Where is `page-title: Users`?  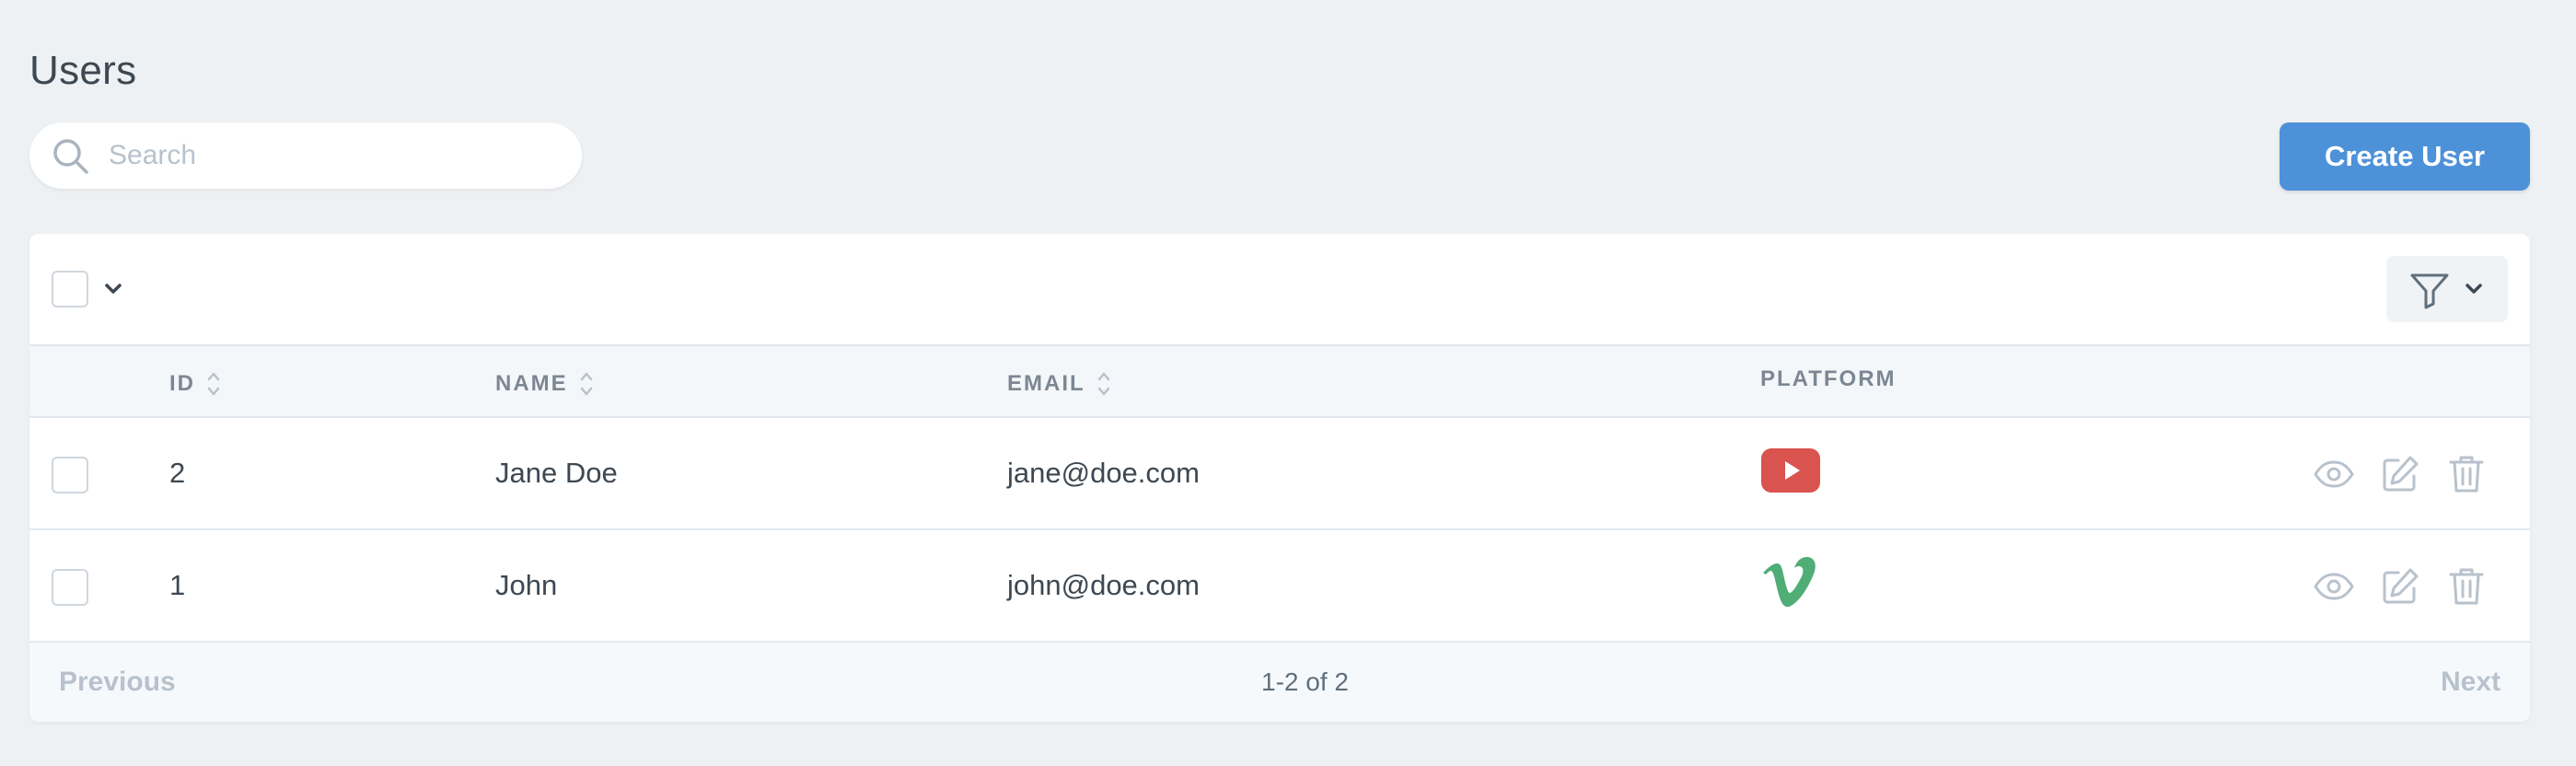
page-title: Users is located at coordinates (83, 70).